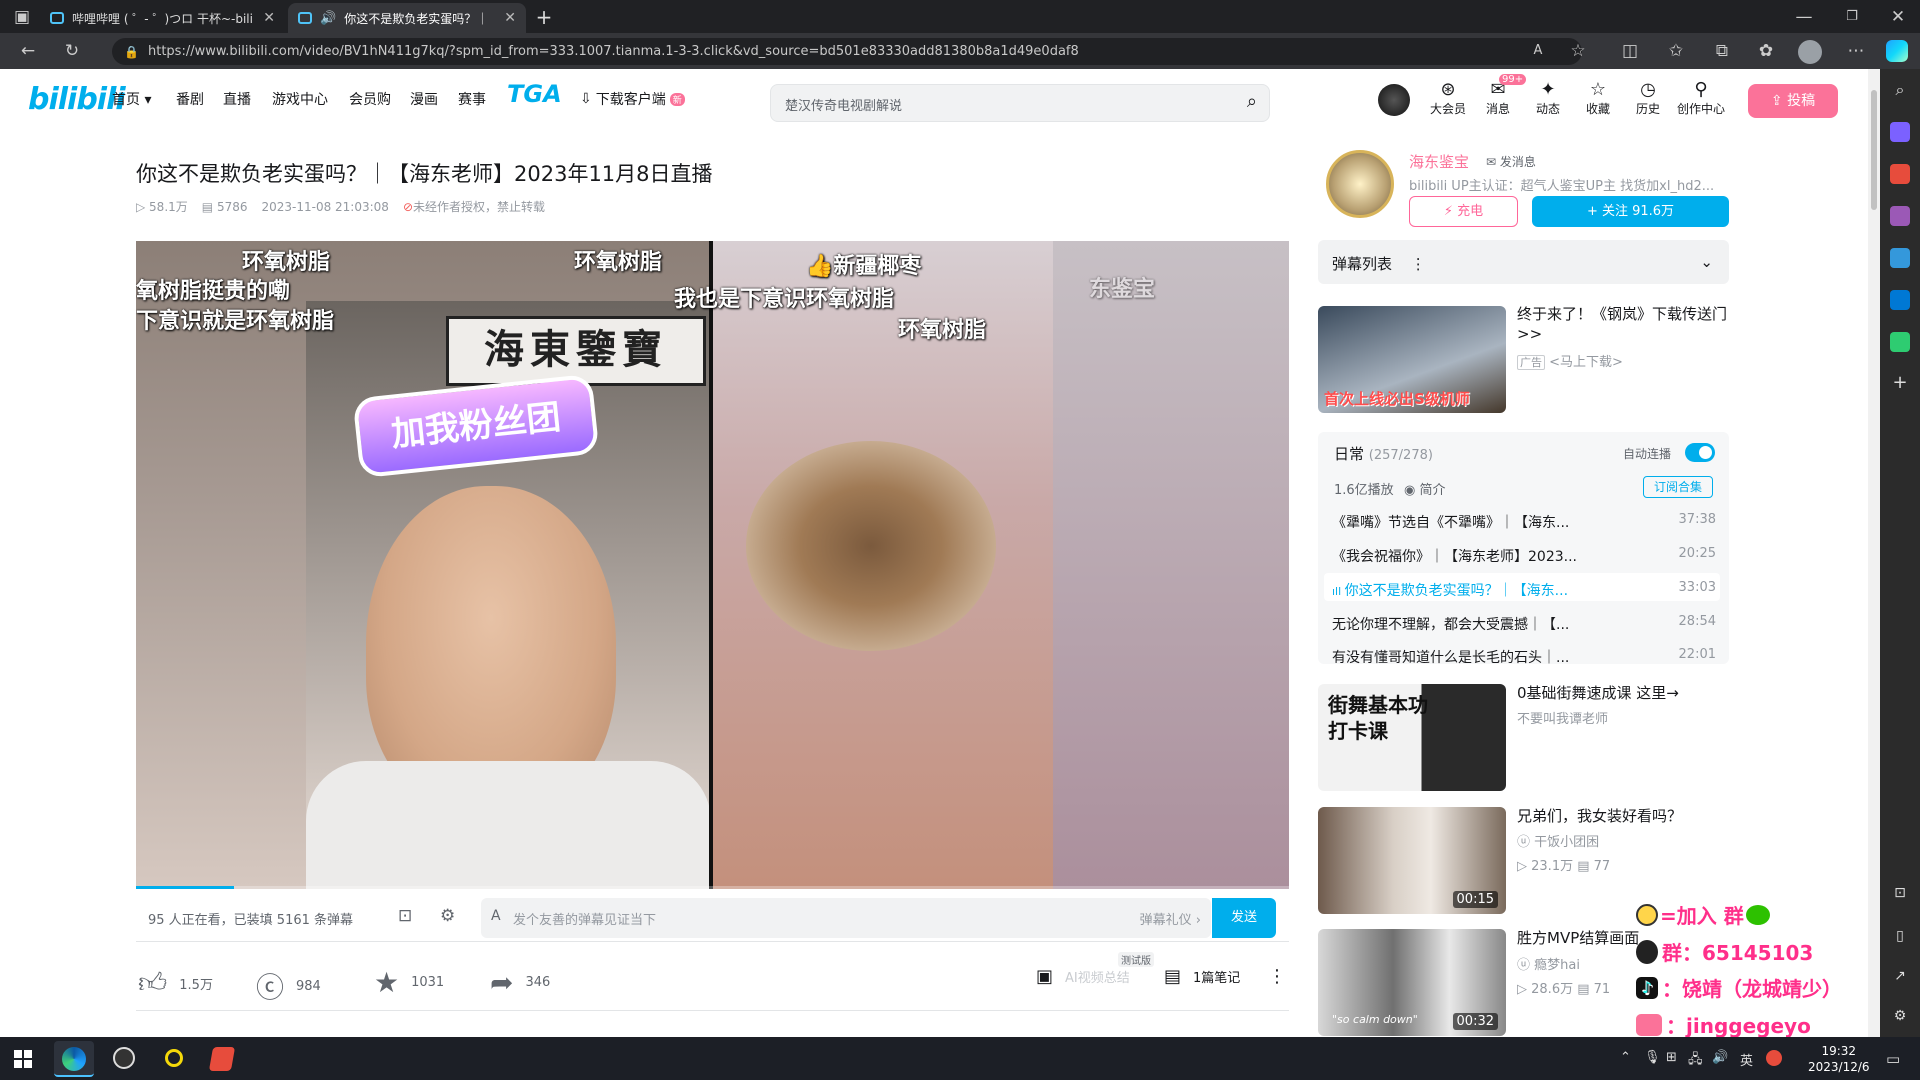 The image size is (1920, 1080). Describe the element at coordinates (1511, 161) in the screenshot. I see `send-message-link: ✉ 发消息` at that location.